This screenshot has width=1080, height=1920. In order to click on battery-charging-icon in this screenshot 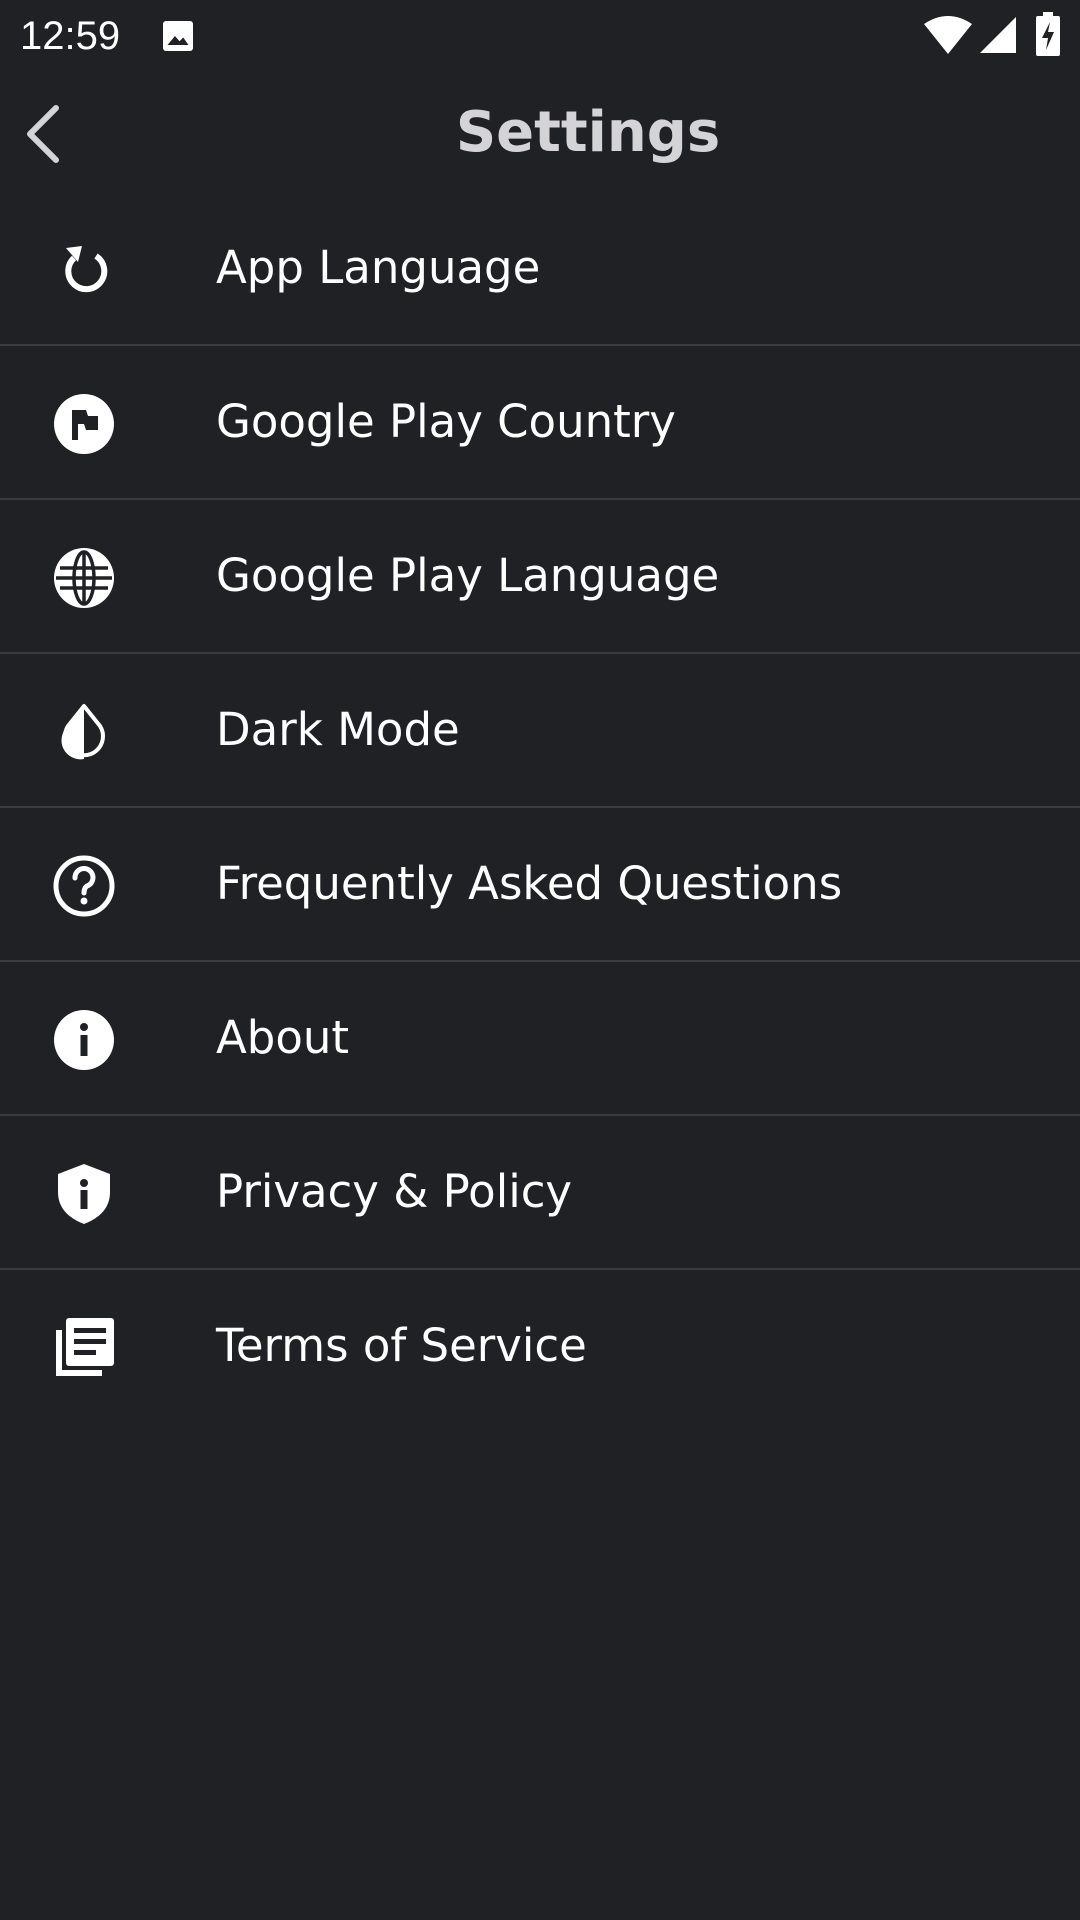, I will do `click(1048, 34)`.